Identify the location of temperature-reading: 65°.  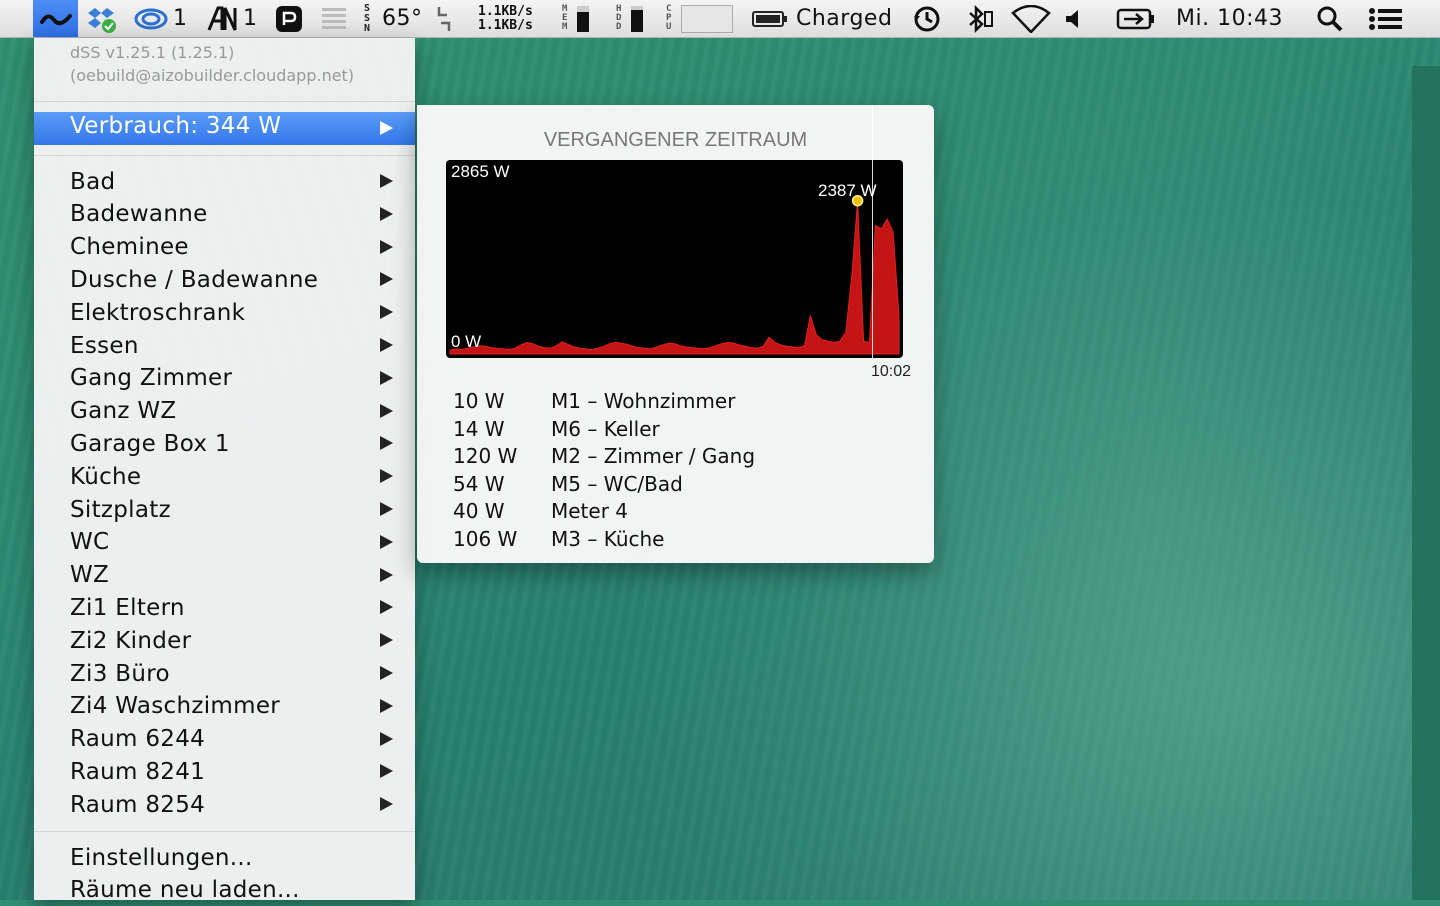
(402, 18).